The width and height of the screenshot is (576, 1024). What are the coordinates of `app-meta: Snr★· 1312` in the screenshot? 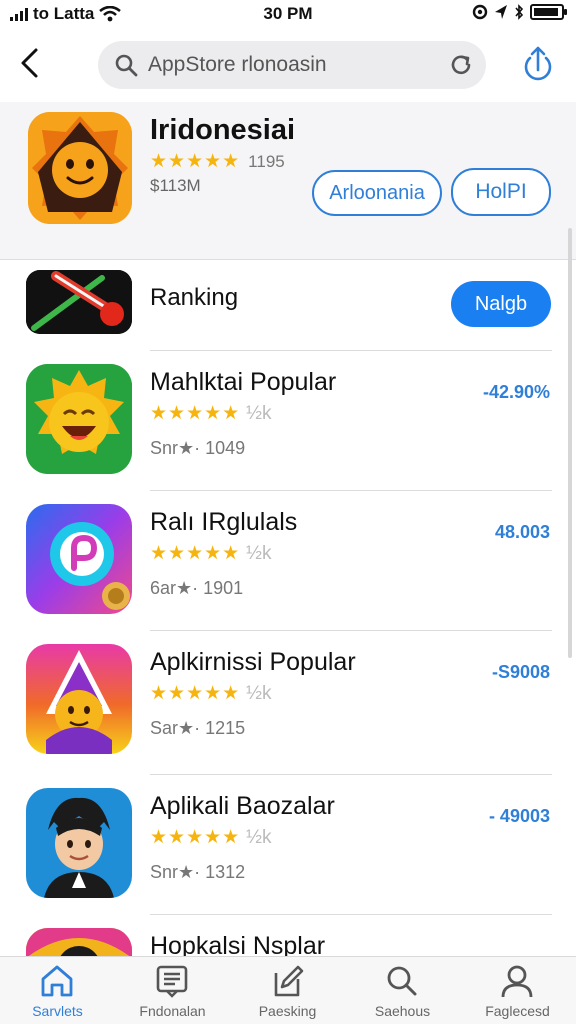 It's located at (198, 872).